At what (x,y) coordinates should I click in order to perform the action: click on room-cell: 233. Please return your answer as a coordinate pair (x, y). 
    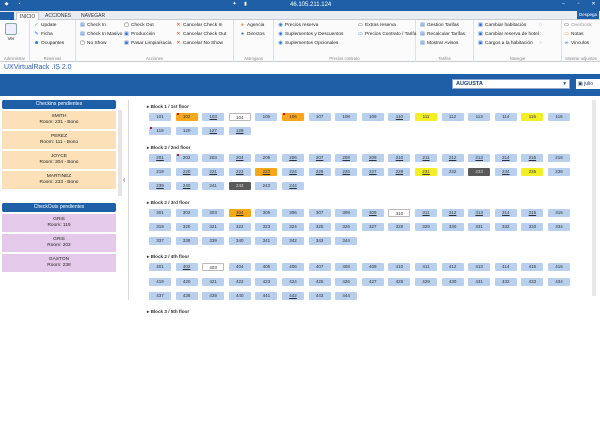
    Looking at the image, I should click on (479, 171).